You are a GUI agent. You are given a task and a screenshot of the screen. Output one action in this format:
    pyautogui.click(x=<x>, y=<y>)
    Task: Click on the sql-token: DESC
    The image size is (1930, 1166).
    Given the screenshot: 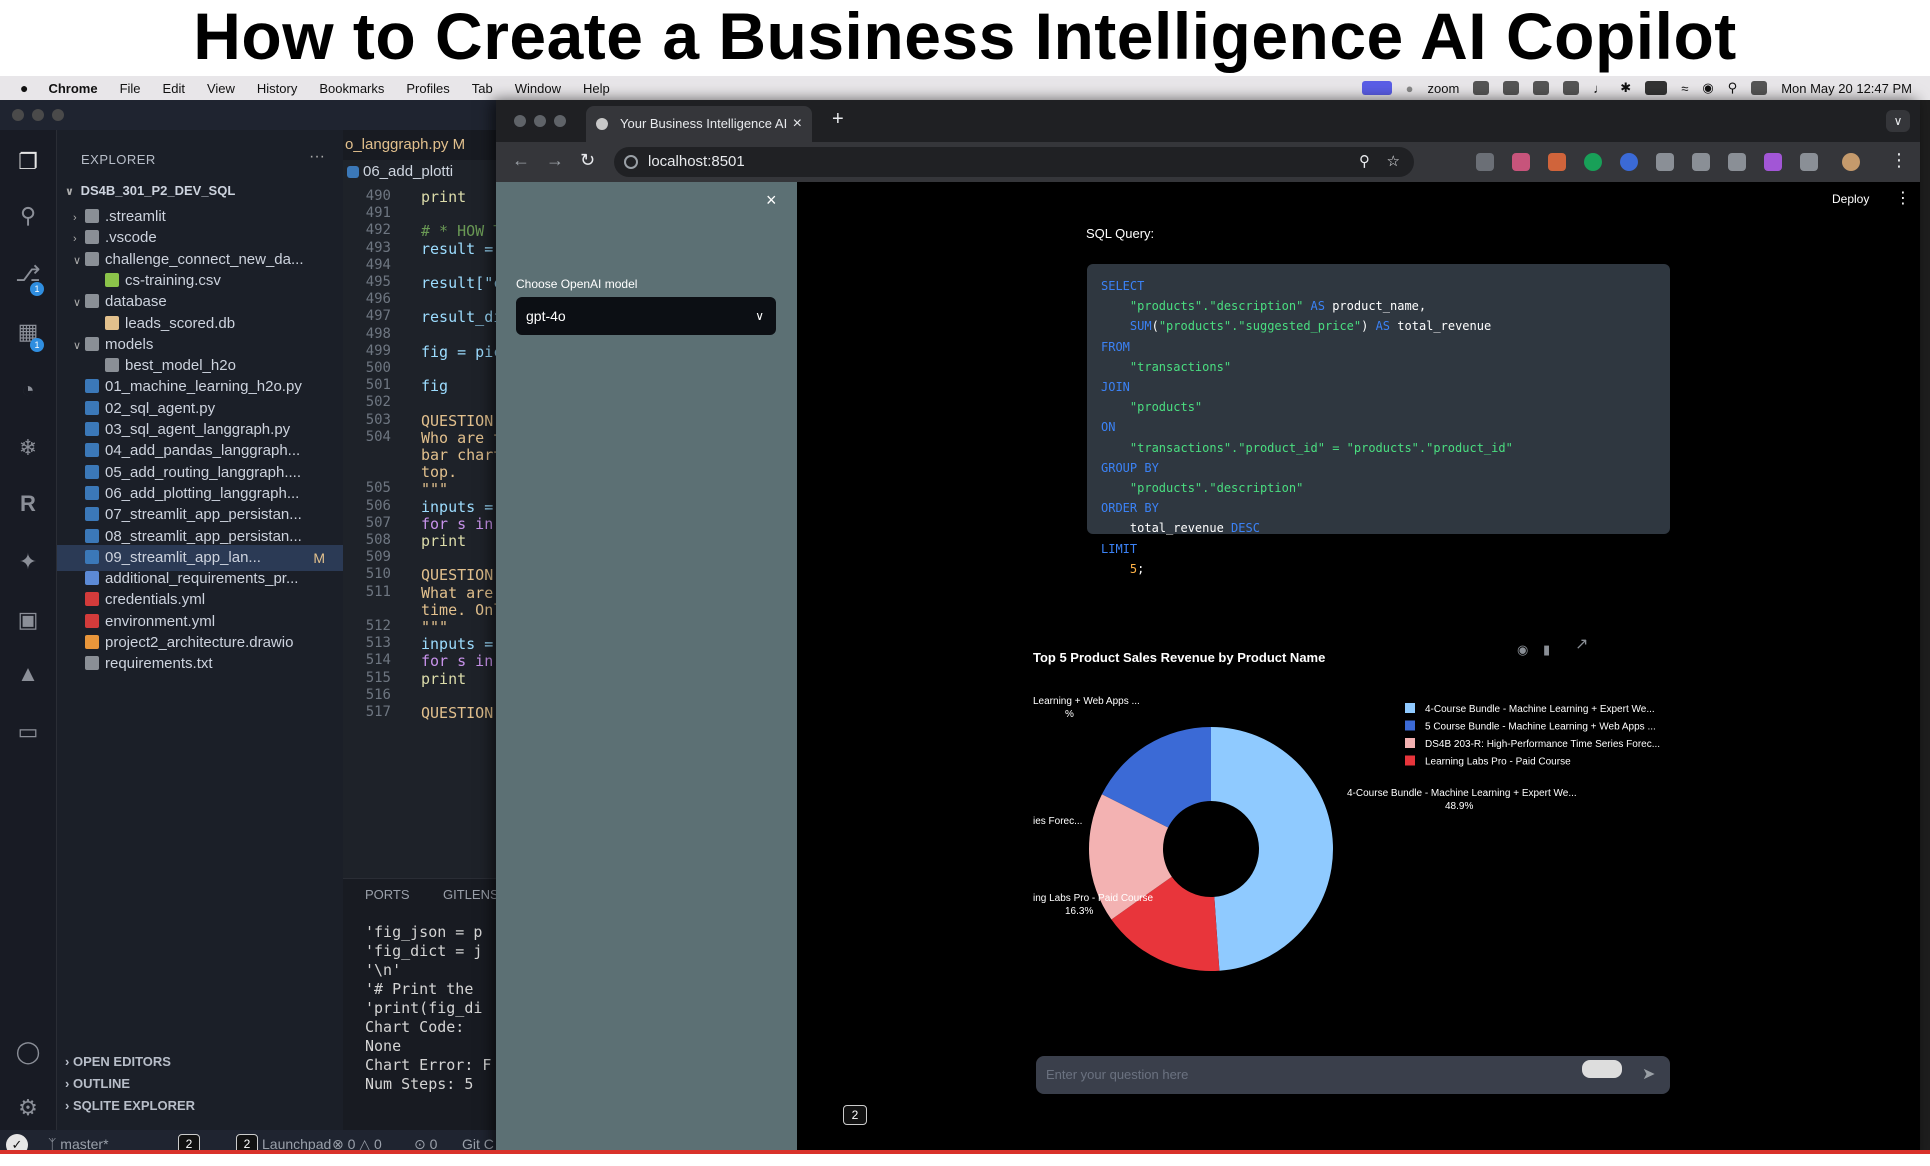 What is the action you would take?
    pyautogui.click(x=1245, y=528)
    